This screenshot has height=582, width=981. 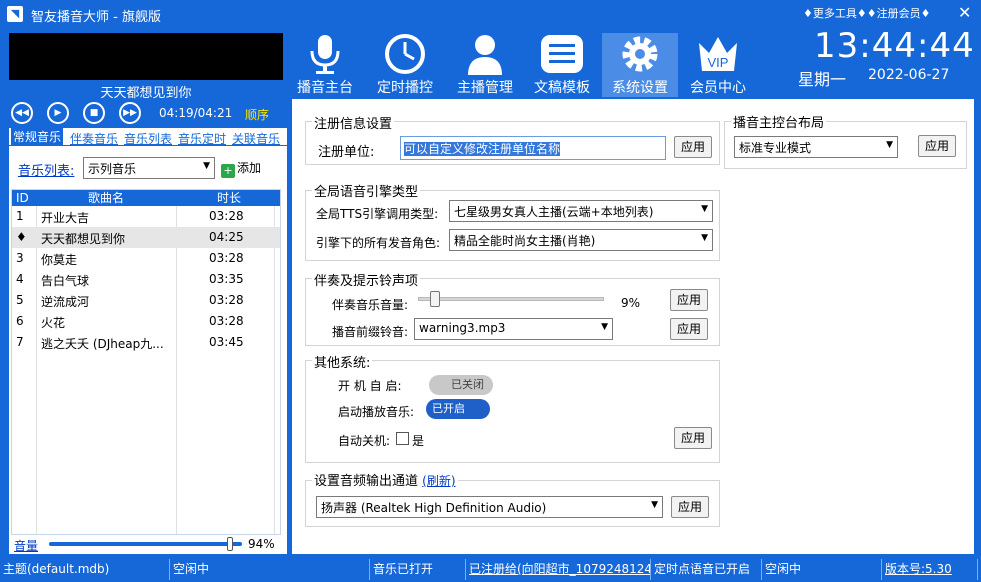 I want to click on layout-mode-value: 标准专业模式, so click(x=775, y=148).